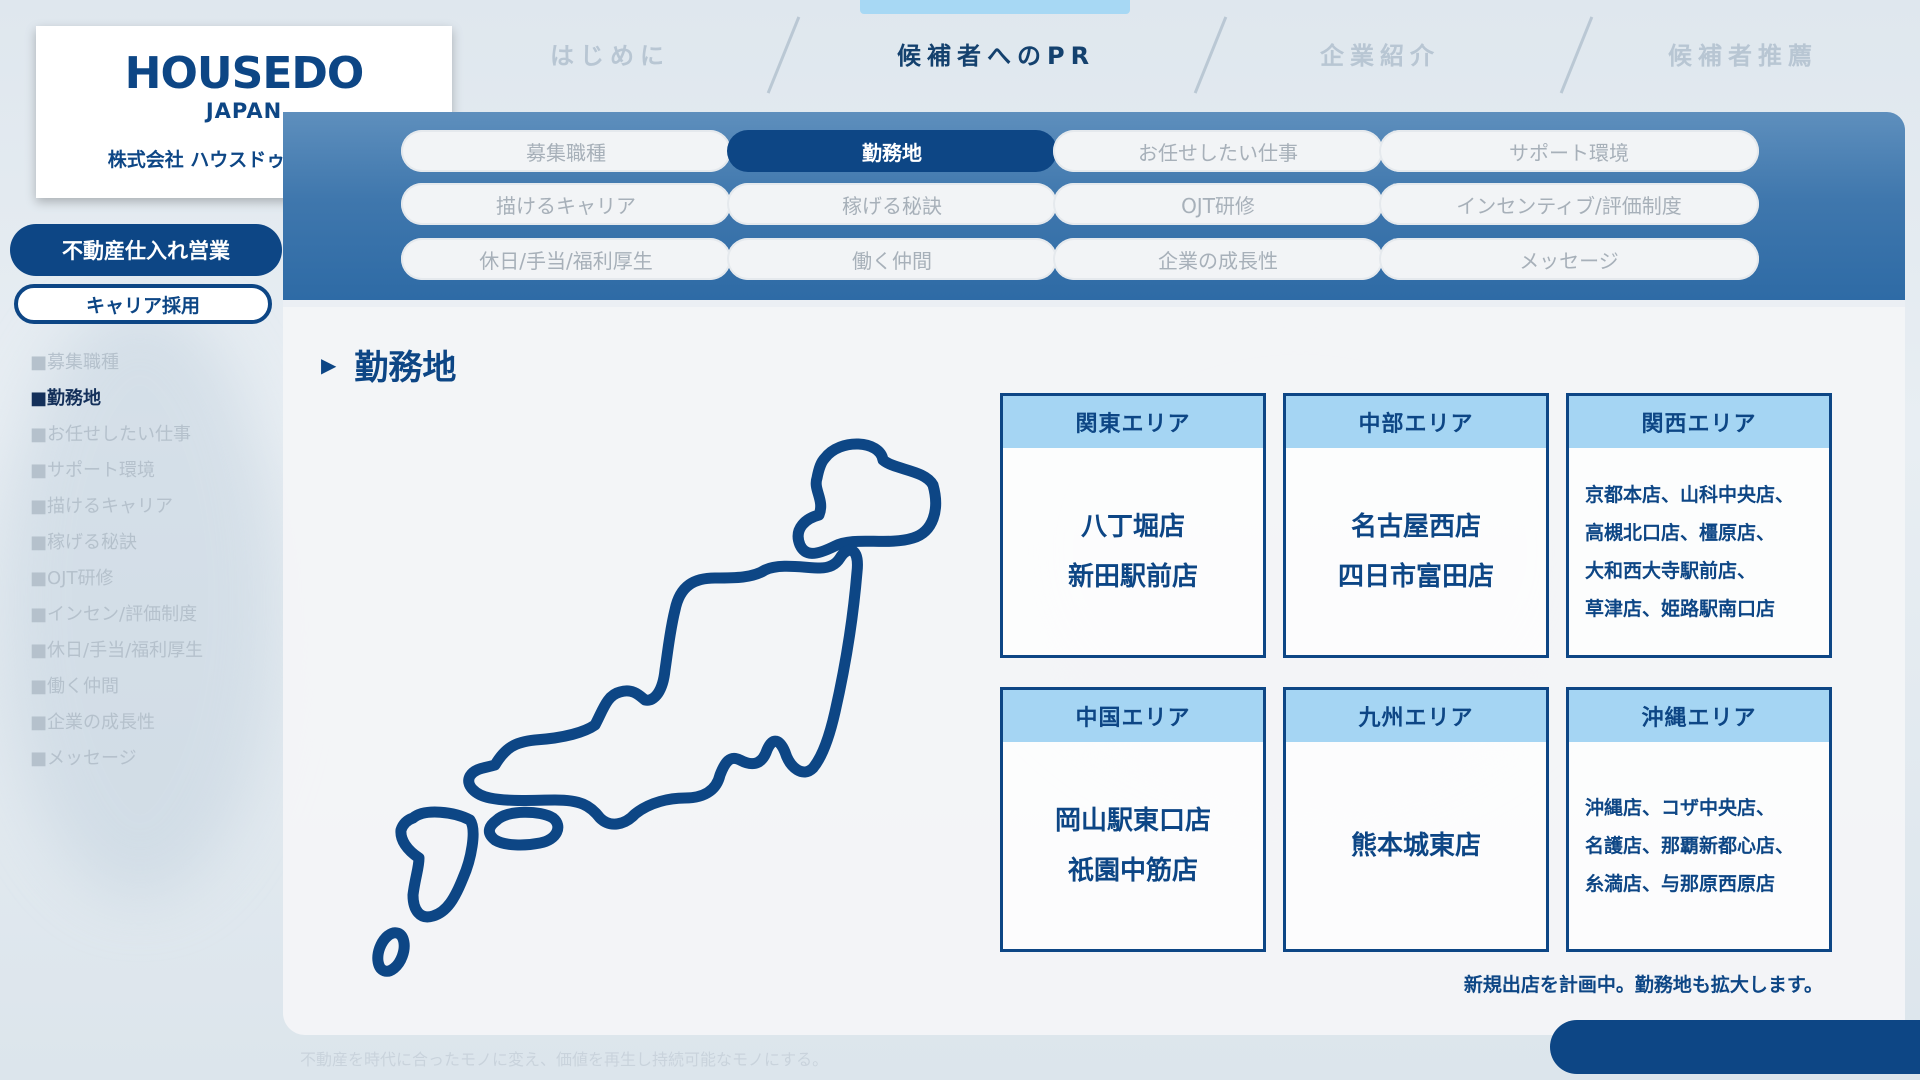 The width and height of the screenshot is (1920, 1080). I want to click on sidebar-item: ■企業の成長性, so click(116, 728).